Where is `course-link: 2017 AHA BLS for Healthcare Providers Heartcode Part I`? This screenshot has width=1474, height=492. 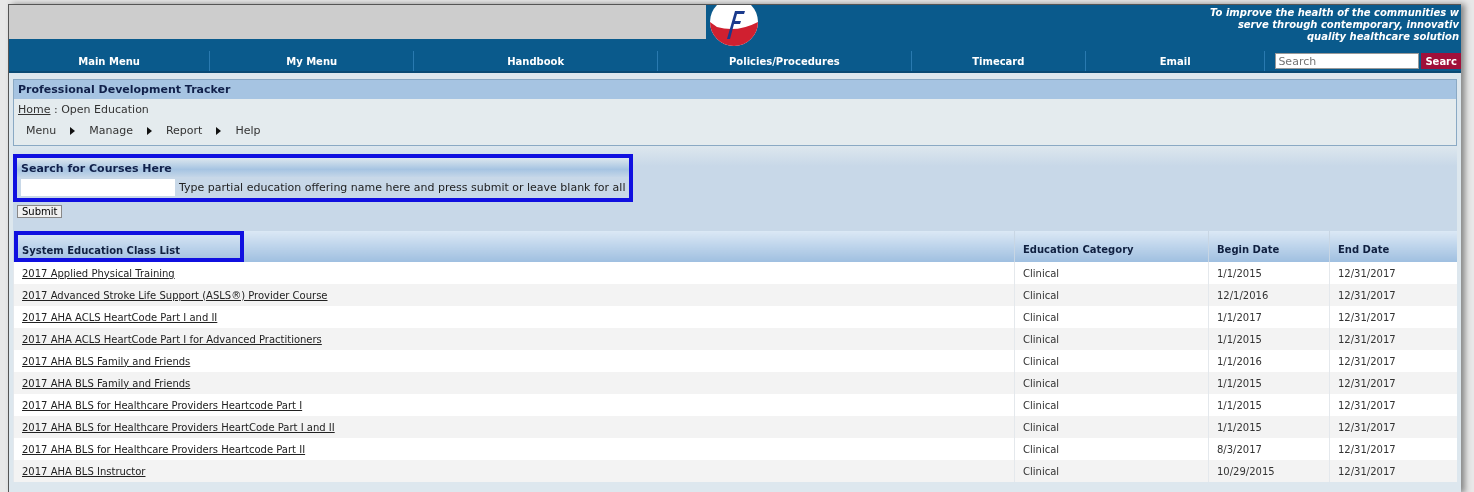 course-link: 2017 AHA BLS for Healthcare Providers Heartcode Part I is located at coordinates (162, 405).